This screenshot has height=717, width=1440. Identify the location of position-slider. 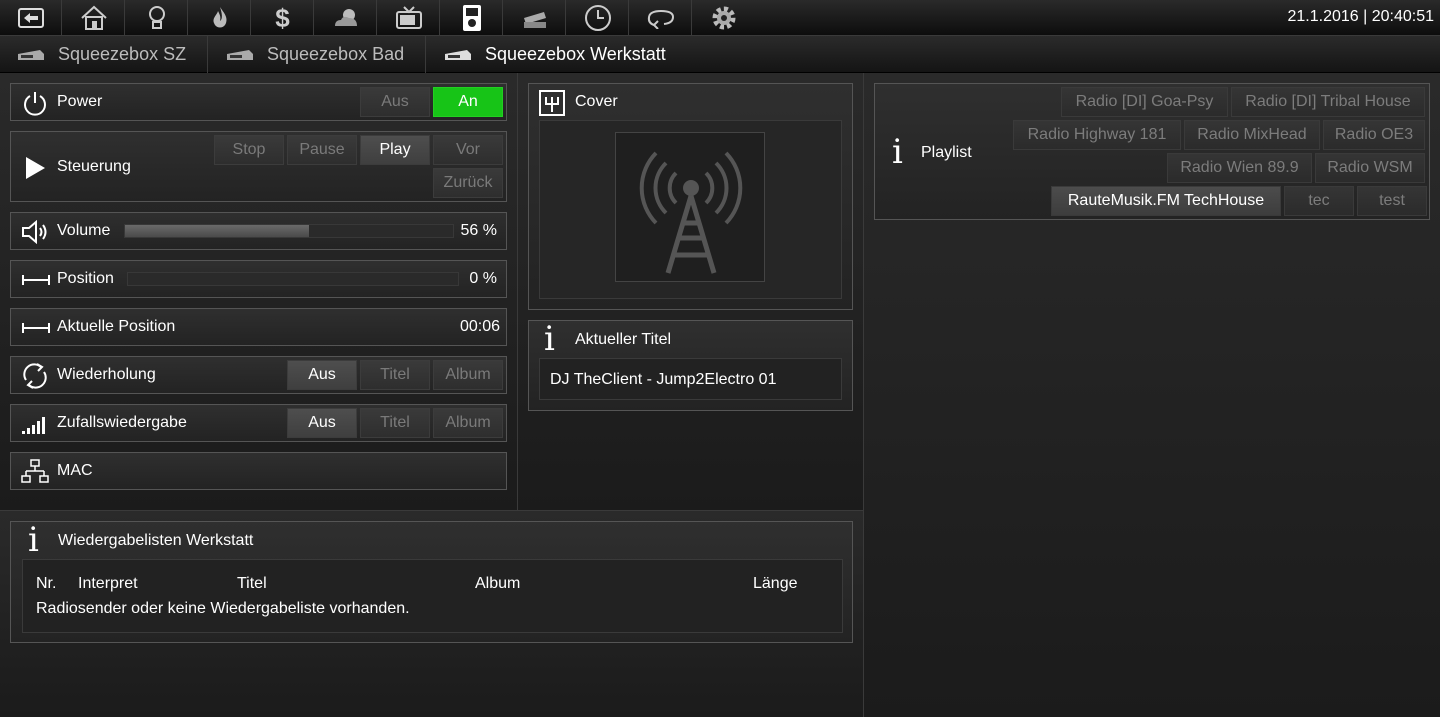
(293, 279).